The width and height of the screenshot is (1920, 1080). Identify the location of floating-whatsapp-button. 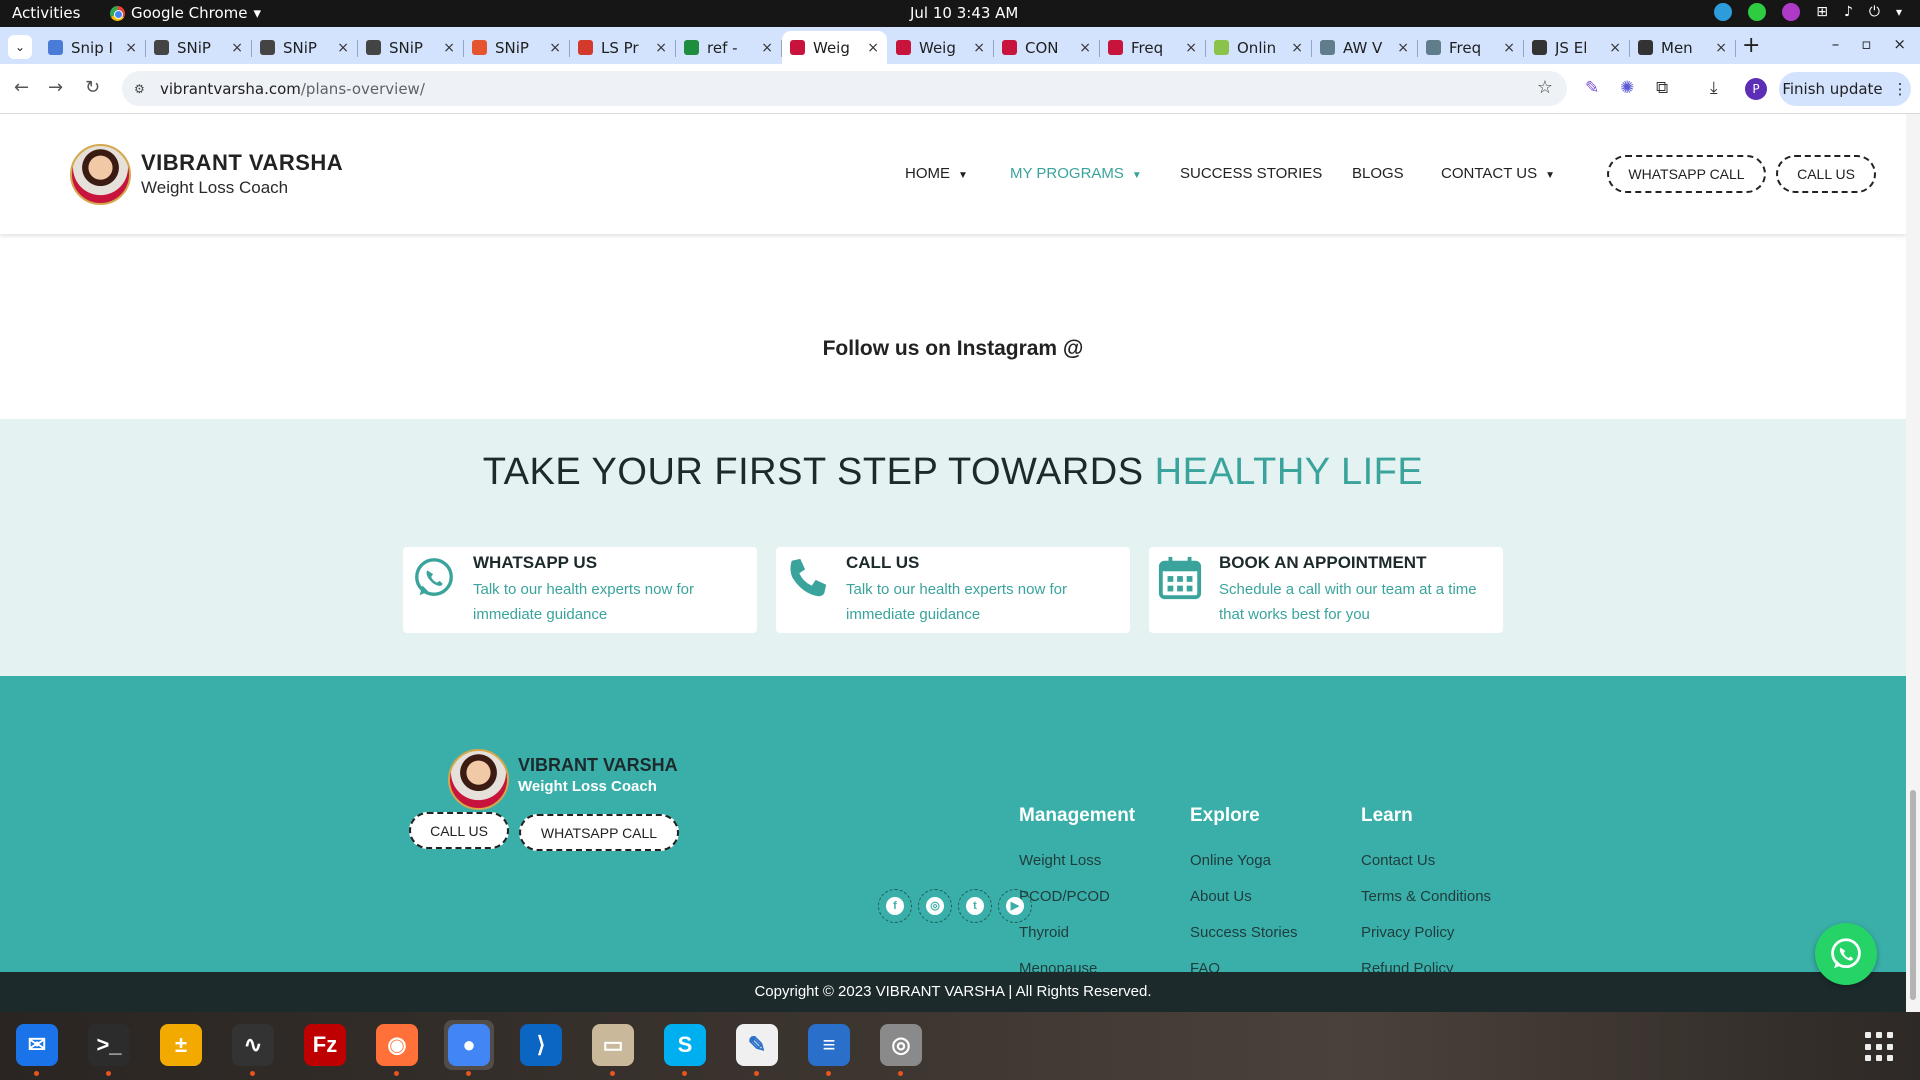
(1846, 954).